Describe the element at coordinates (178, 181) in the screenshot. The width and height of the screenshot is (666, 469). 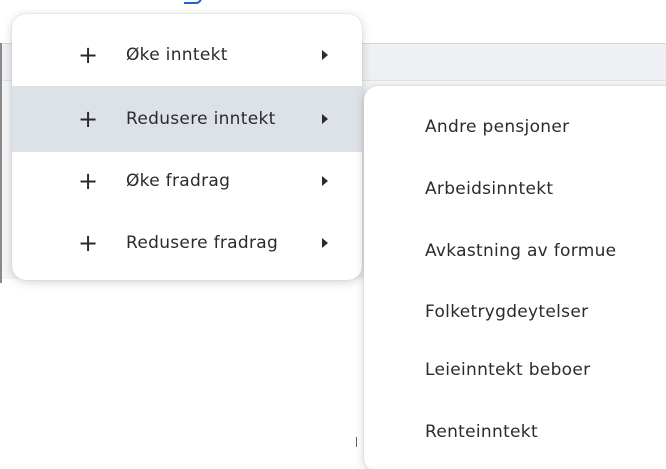
I see `menu-item-label: Øke fradrag` at that location.